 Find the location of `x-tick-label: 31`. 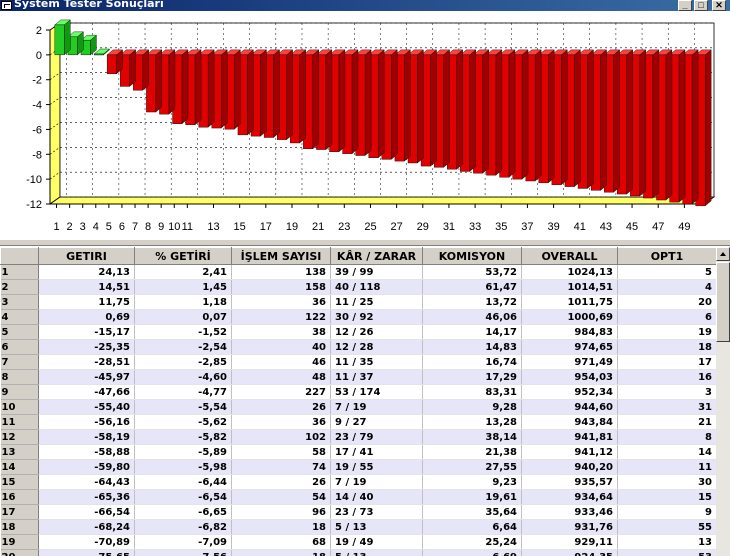

x-tick-label: 31 is located at coordinates (449, 227).